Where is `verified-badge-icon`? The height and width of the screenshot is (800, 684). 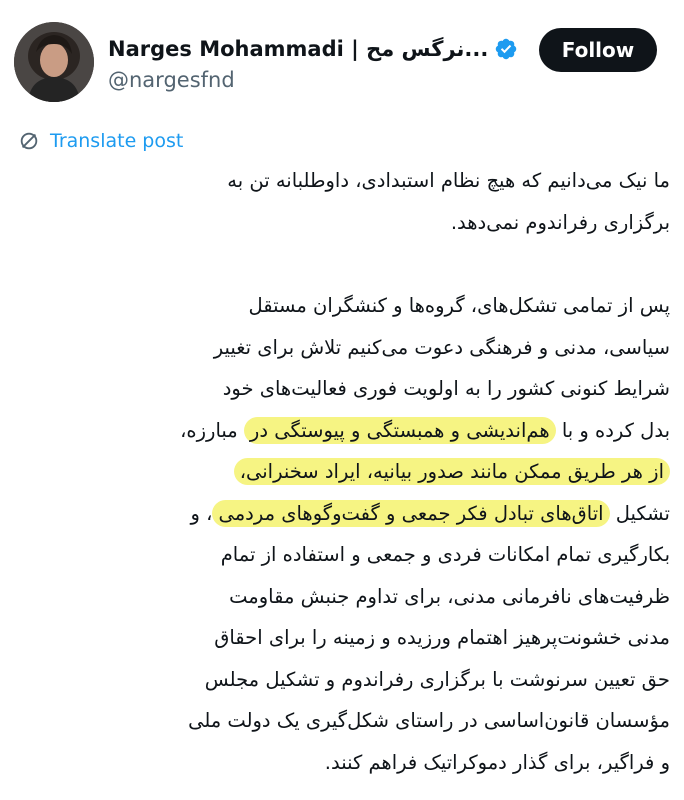
verified-badge-icon is located at coordinates (506, 49).